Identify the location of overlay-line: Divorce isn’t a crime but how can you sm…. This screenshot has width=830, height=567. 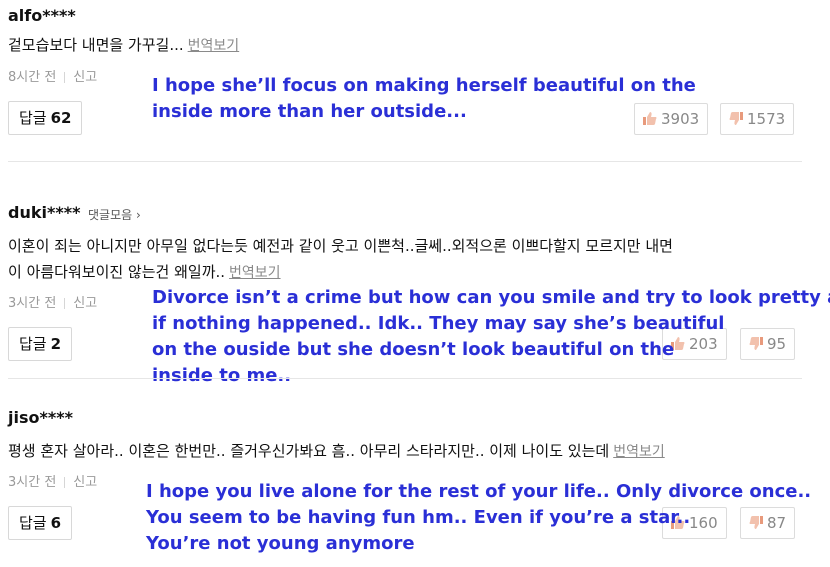
(491, 297).